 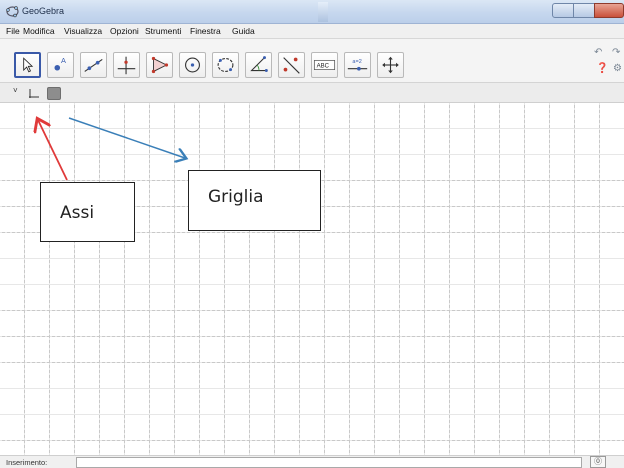 I want to click on slider-icon: a=2, so click(x=357, y=65).